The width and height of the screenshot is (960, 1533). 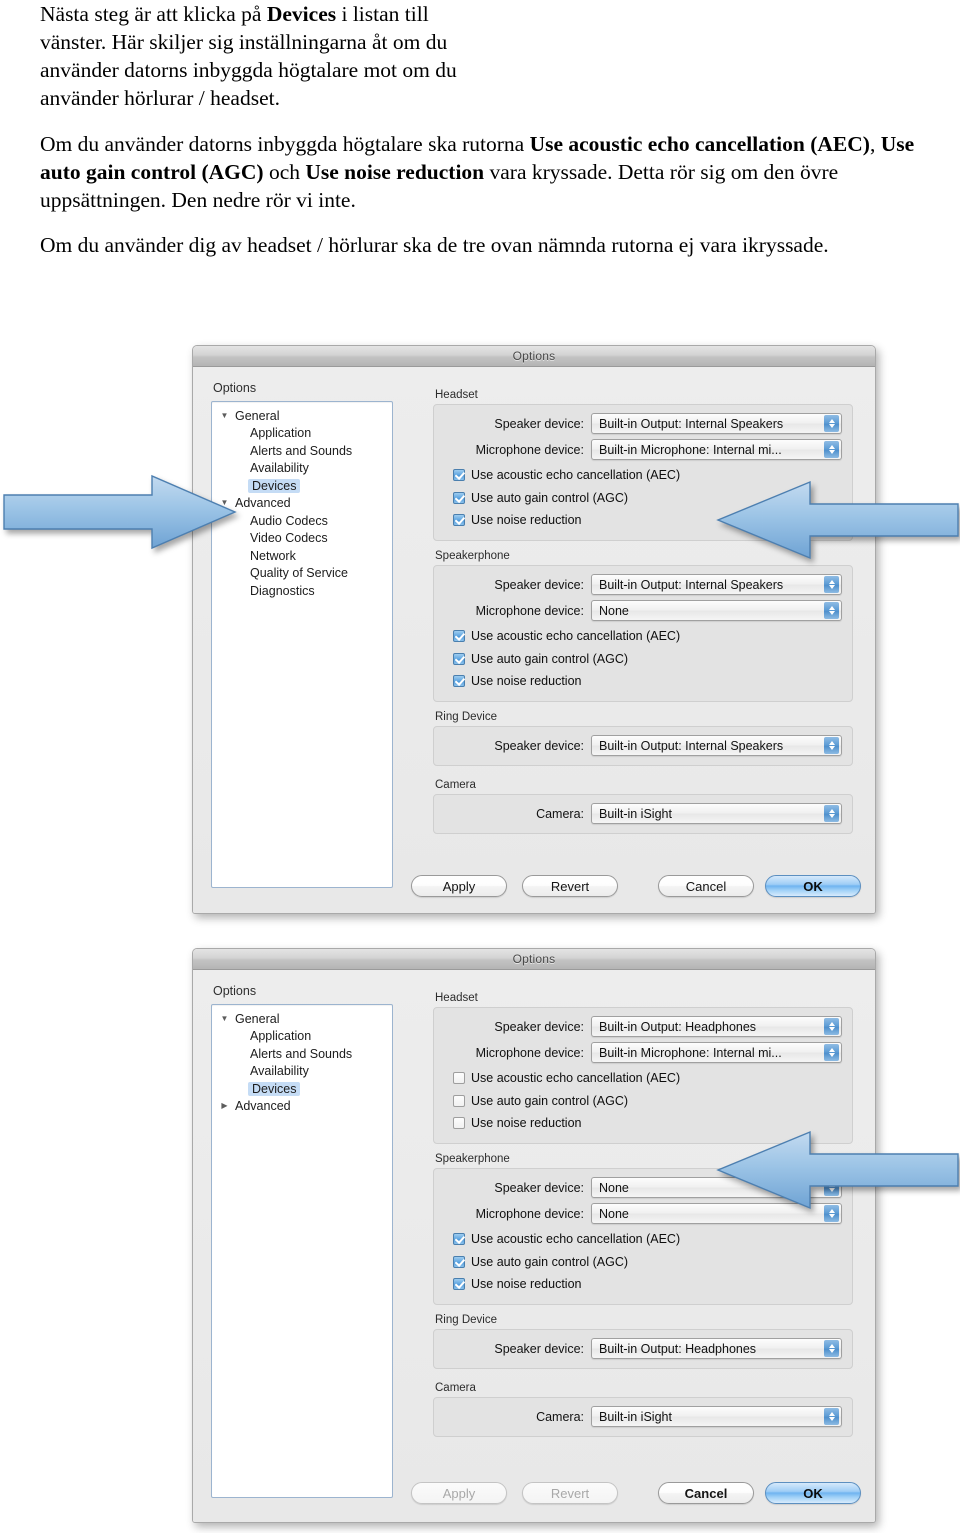 I want to click on speakerphone-mic-label: Microphone device:, so click(x=529, y=1213).